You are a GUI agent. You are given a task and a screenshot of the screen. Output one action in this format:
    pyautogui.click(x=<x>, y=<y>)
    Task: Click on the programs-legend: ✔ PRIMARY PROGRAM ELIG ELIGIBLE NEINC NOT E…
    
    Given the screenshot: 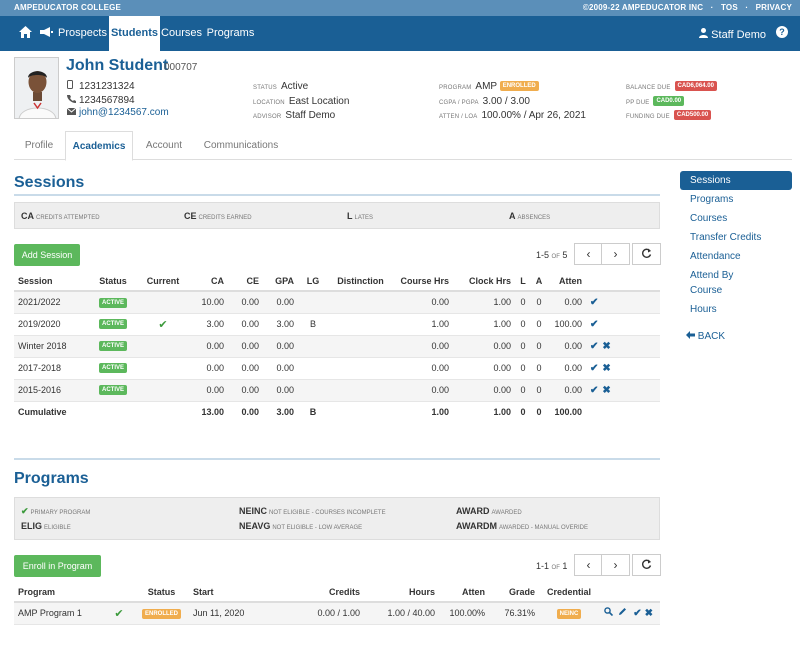 What is the action you would take?
    pyautogui.click(x=337, y=518)
    